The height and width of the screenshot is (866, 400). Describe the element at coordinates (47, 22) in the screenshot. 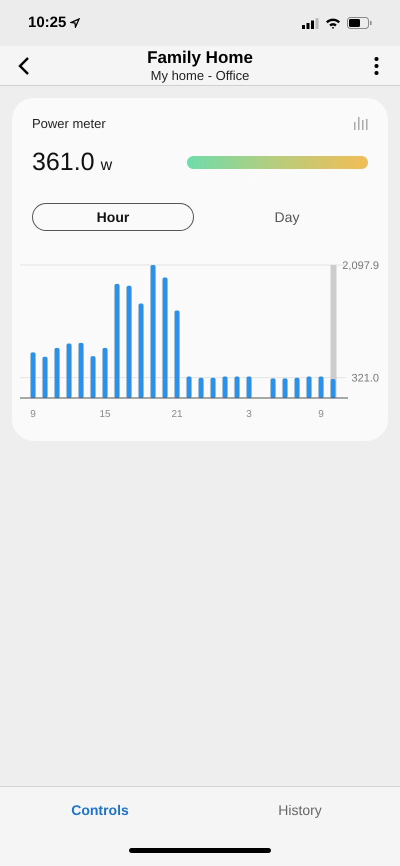

I see `status-time: 10:25` at that location.